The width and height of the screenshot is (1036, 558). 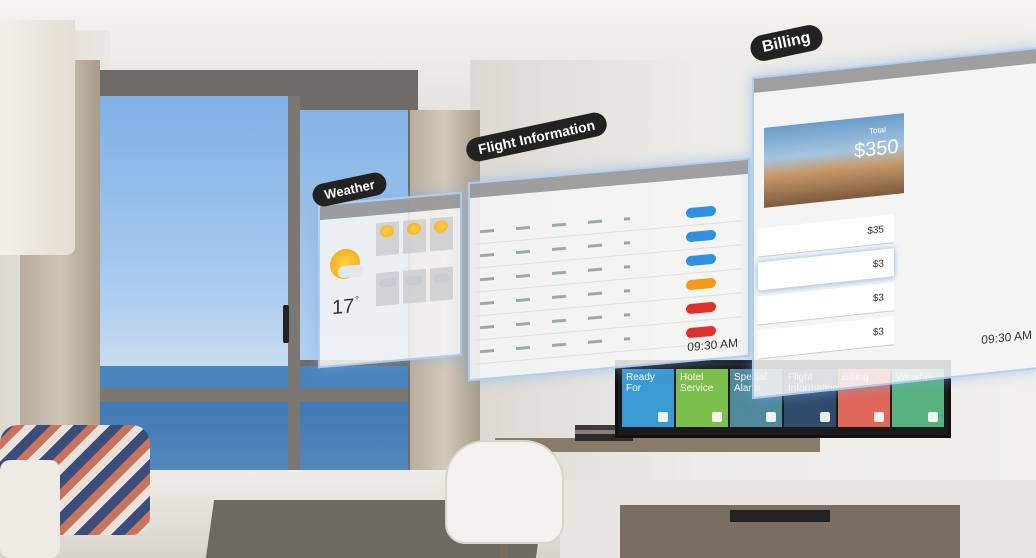 What do you see at coordinates (37, 137) in the screenshot?
I see `floor-lamp-shade` at bounding box center [37, 137].